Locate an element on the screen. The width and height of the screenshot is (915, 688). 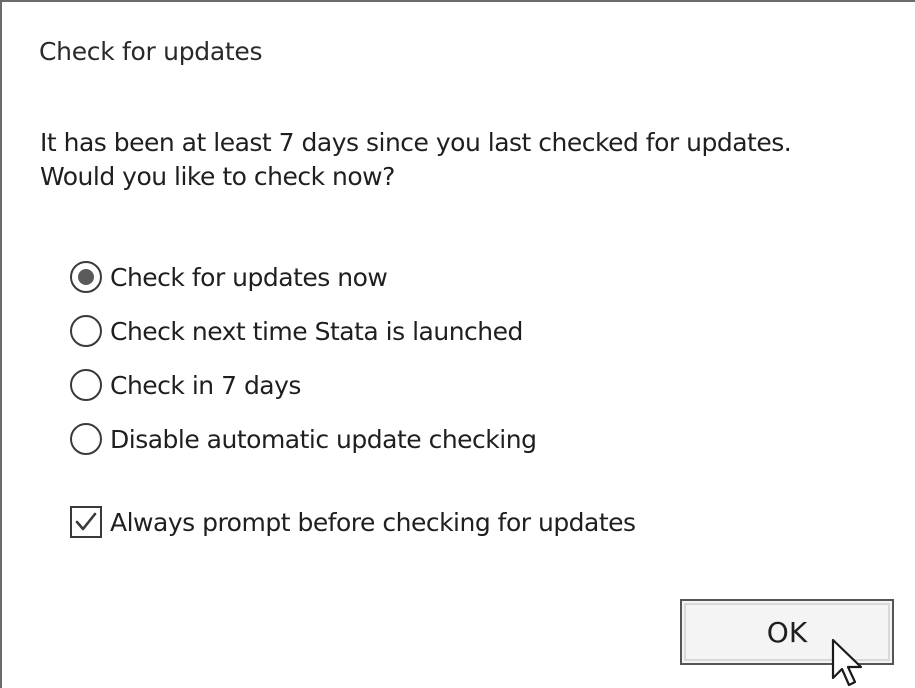
ok-button-label: OK is located at coordinates (787, 632).